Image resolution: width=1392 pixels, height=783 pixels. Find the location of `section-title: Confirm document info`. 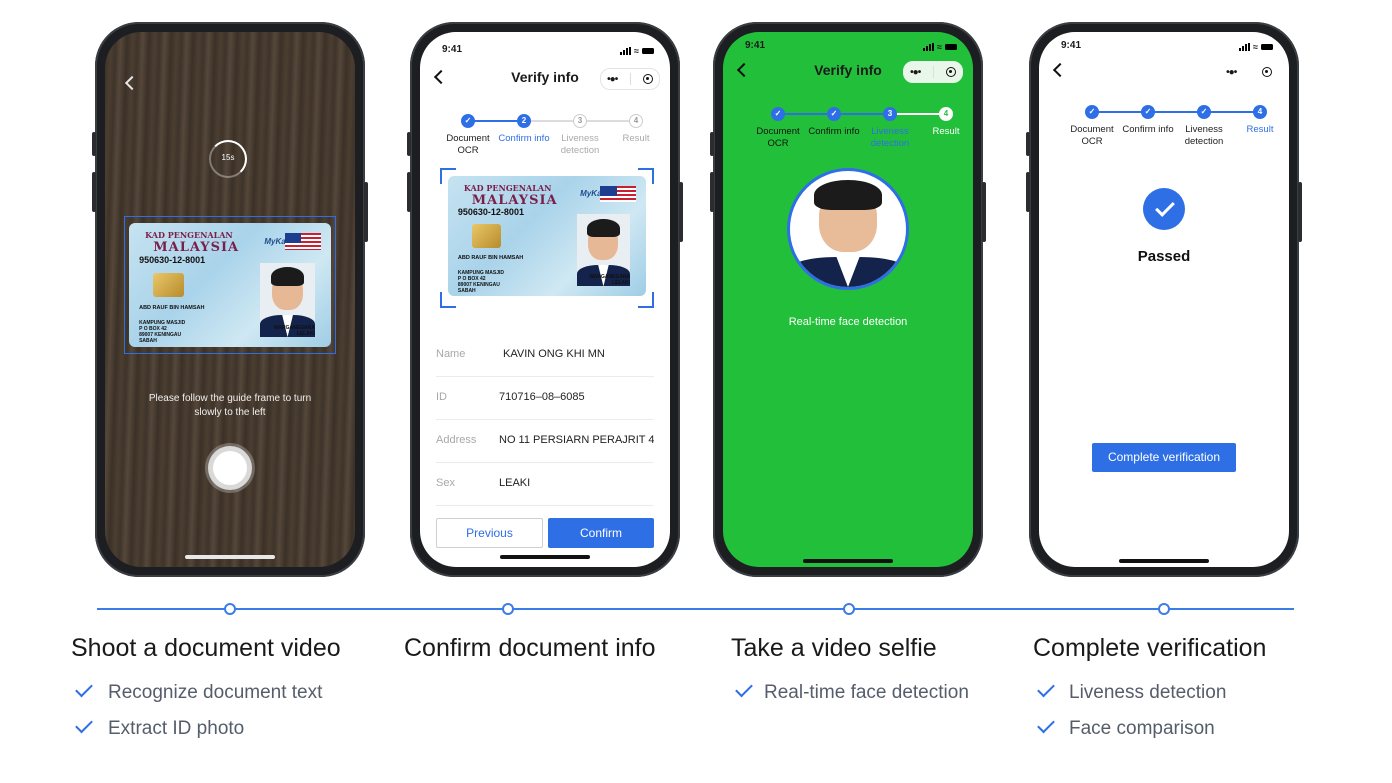

section-title: Confirm document info is located at coordinates (530, 648).